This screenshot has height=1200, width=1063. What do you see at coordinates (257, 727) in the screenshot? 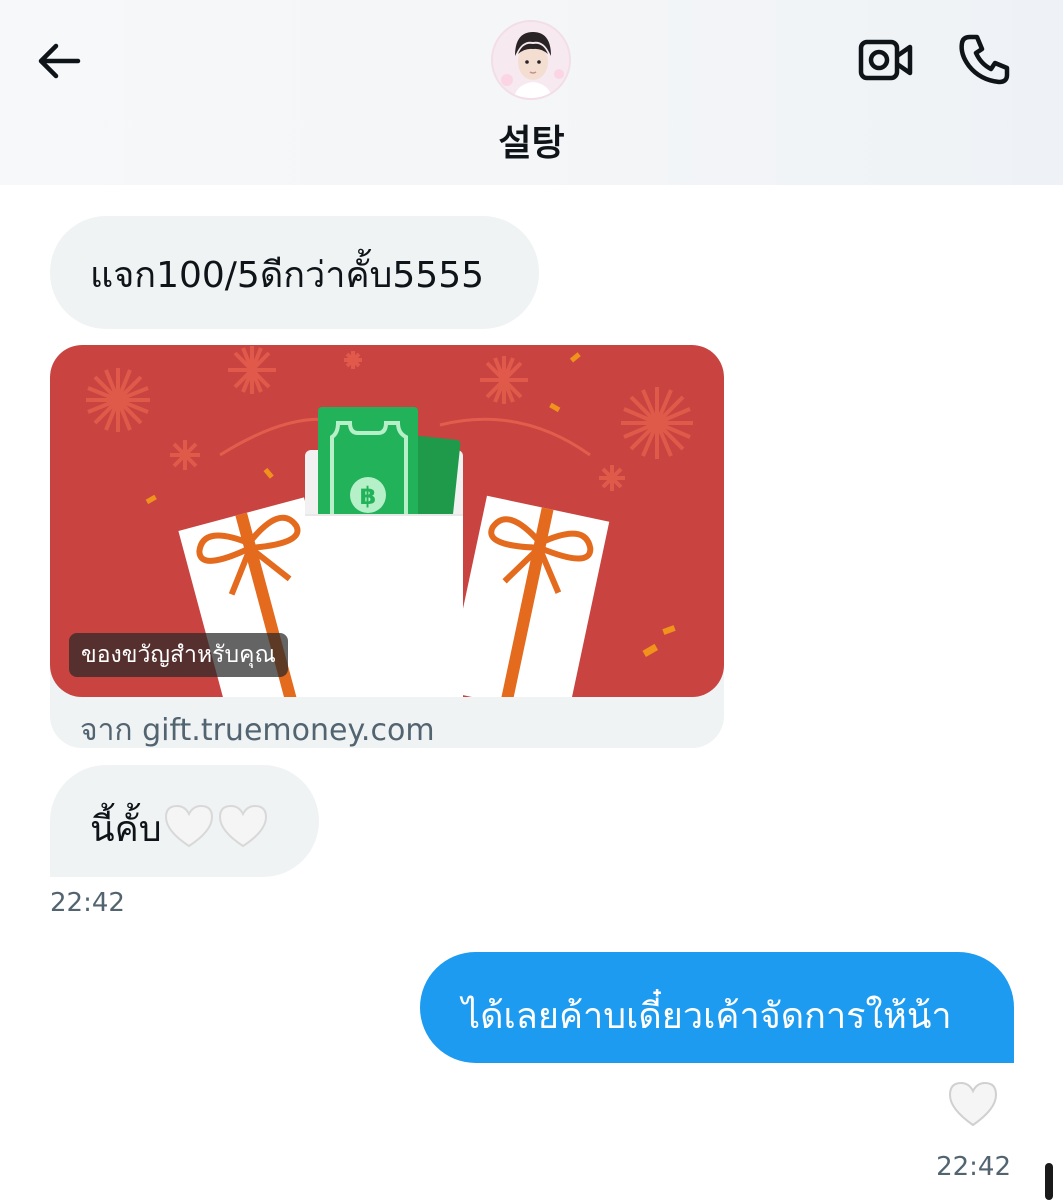
I see `card-source-domain: จาก gift.truemoney.com` at bounding box center [257, 727].